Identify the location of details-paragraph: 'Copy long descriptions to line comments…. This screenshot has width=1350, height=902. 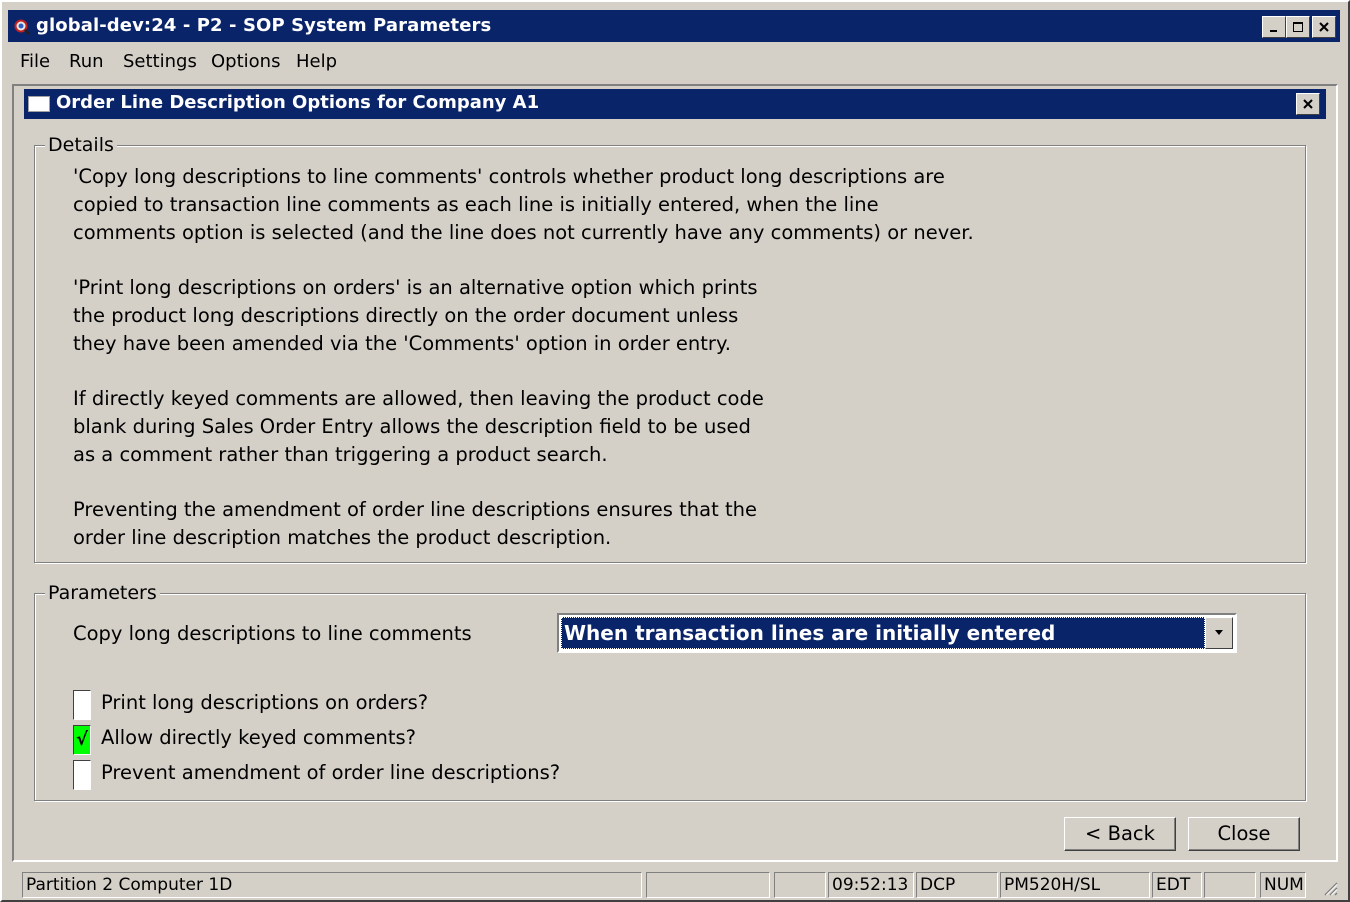
(523, 204).